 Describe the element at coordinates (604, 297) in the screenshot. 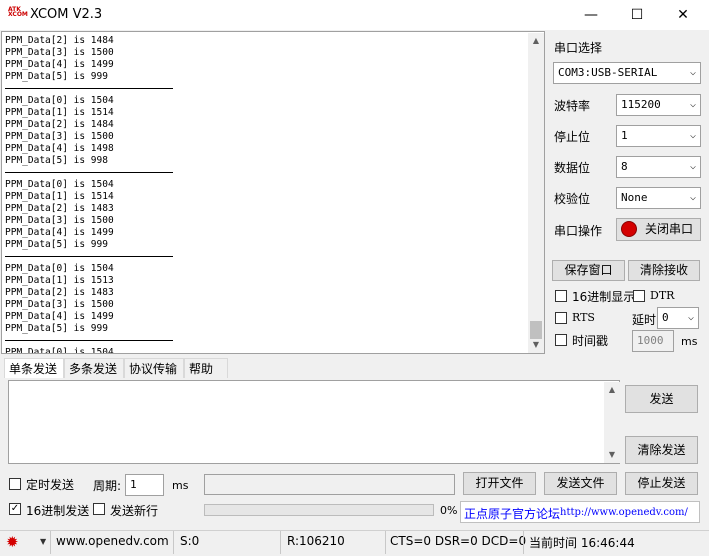

I see `hex-display-label: 16进制显示` at that location.